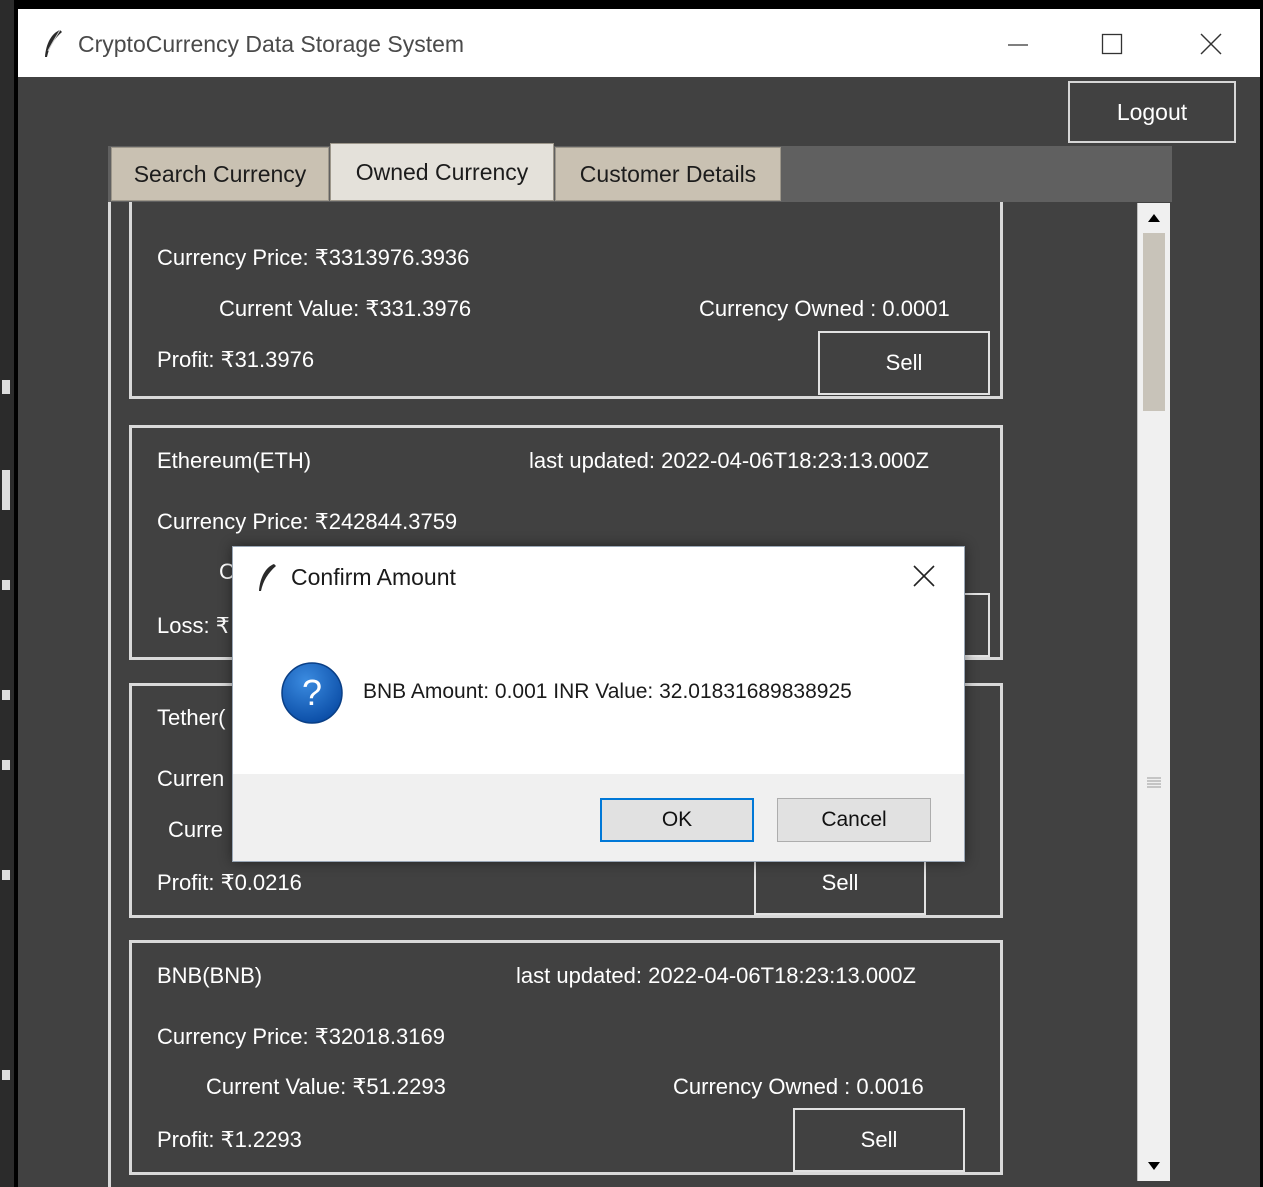 The width and height of the screenshot is (1263, 1187). What do you see at coordinates (639, 43) in the screenshot?
I see `title-bar: CryptoCurrency Data Storage System` at bounding box center [639, 43].